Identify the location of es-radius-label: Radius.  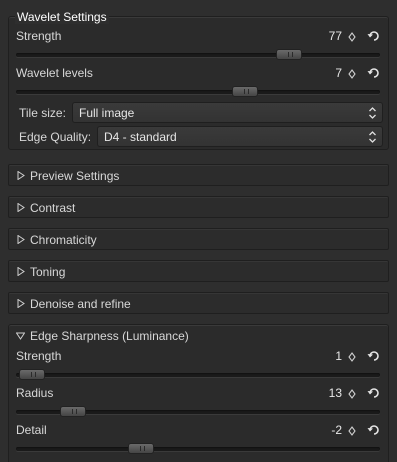
(35, 393).